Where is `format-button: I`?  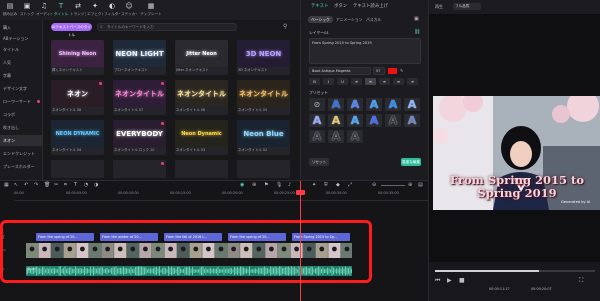 format-button: I is located at coordinates (328, 81).